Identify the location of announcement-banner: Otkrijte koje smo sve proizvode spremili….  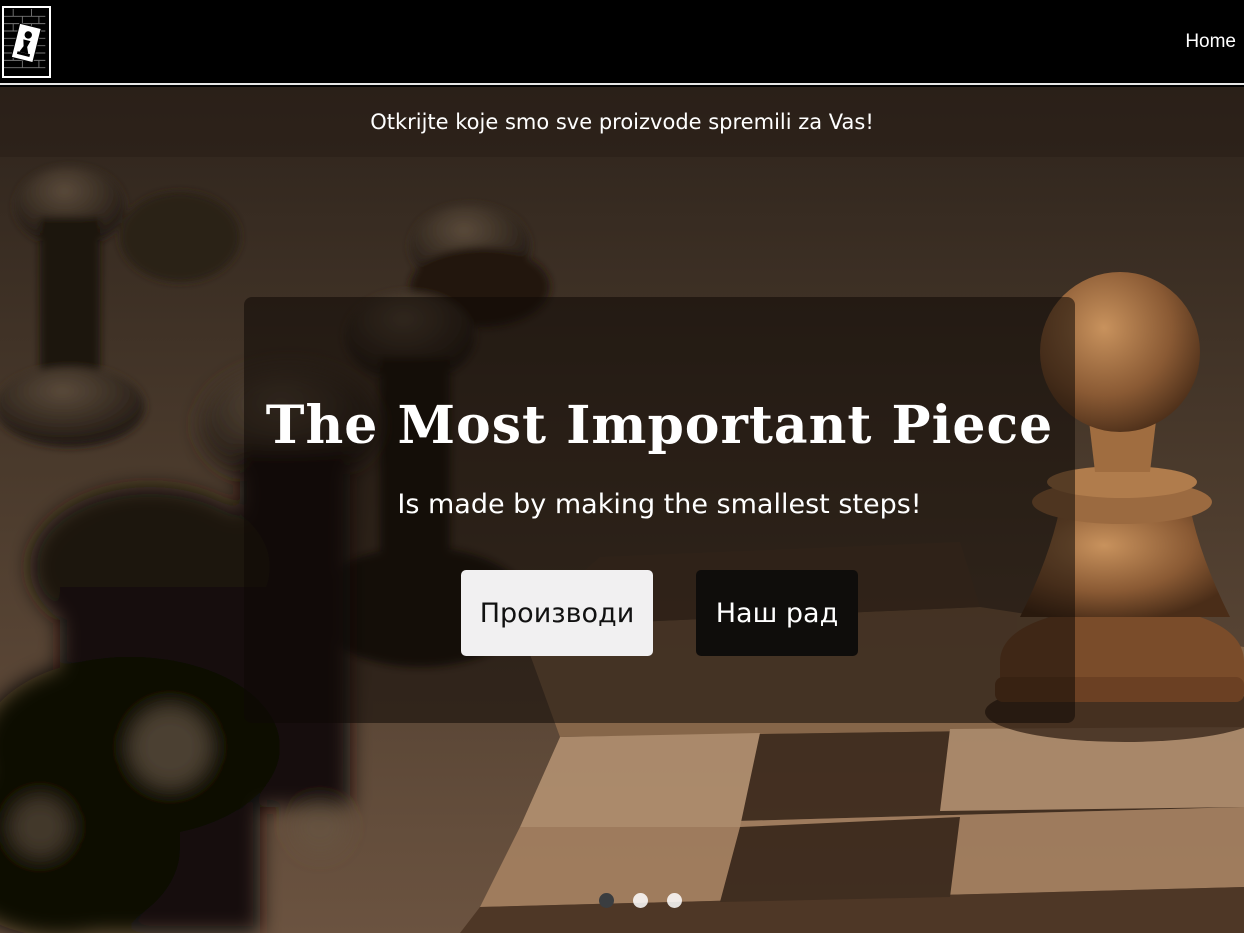
(622, 122).